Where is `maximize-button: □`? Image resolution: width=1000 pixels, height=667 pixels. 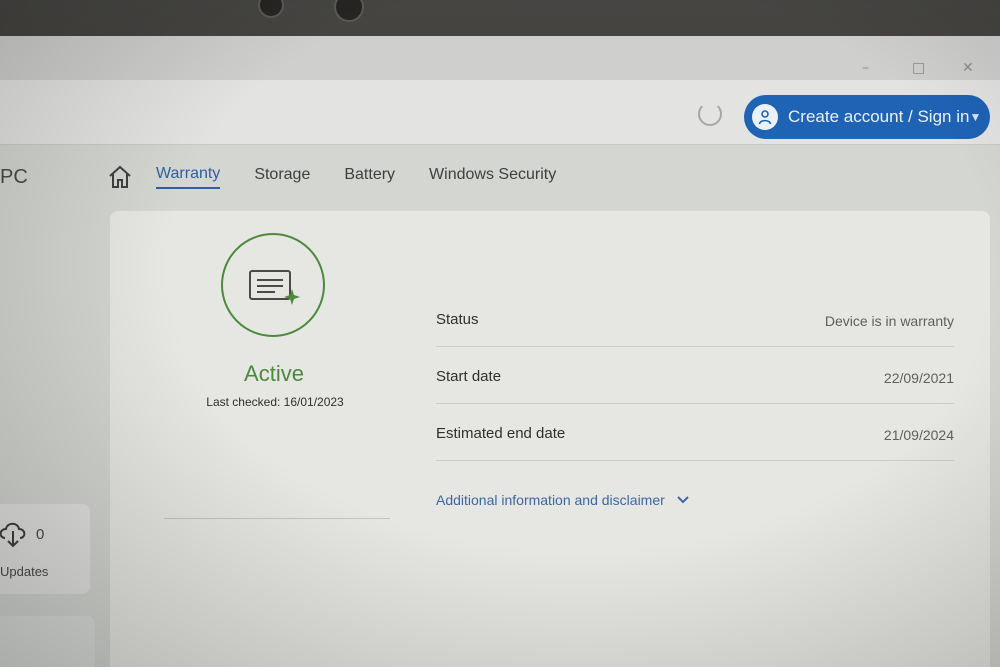 maximize-button: □ is located at coordinates (918, 68).